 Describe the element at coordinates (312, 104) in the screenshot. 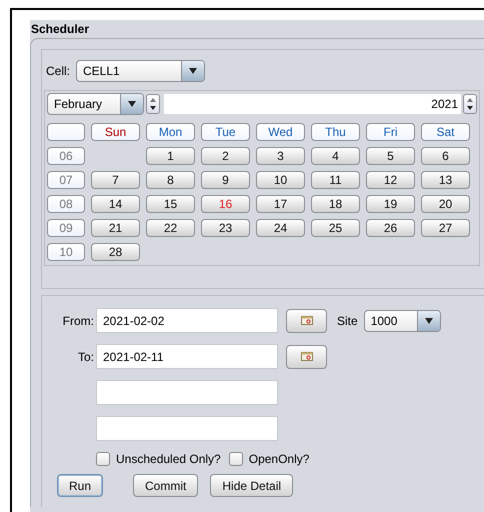

I see `year-field: 2021` at that location.